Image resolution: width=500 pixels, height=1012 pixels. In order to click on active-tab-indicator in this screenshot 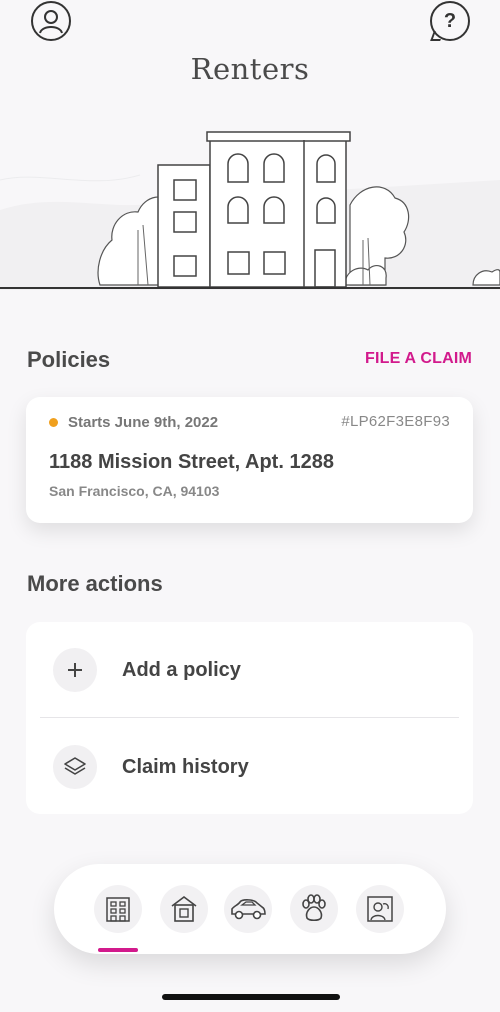, I will do `click(118, 950)`.